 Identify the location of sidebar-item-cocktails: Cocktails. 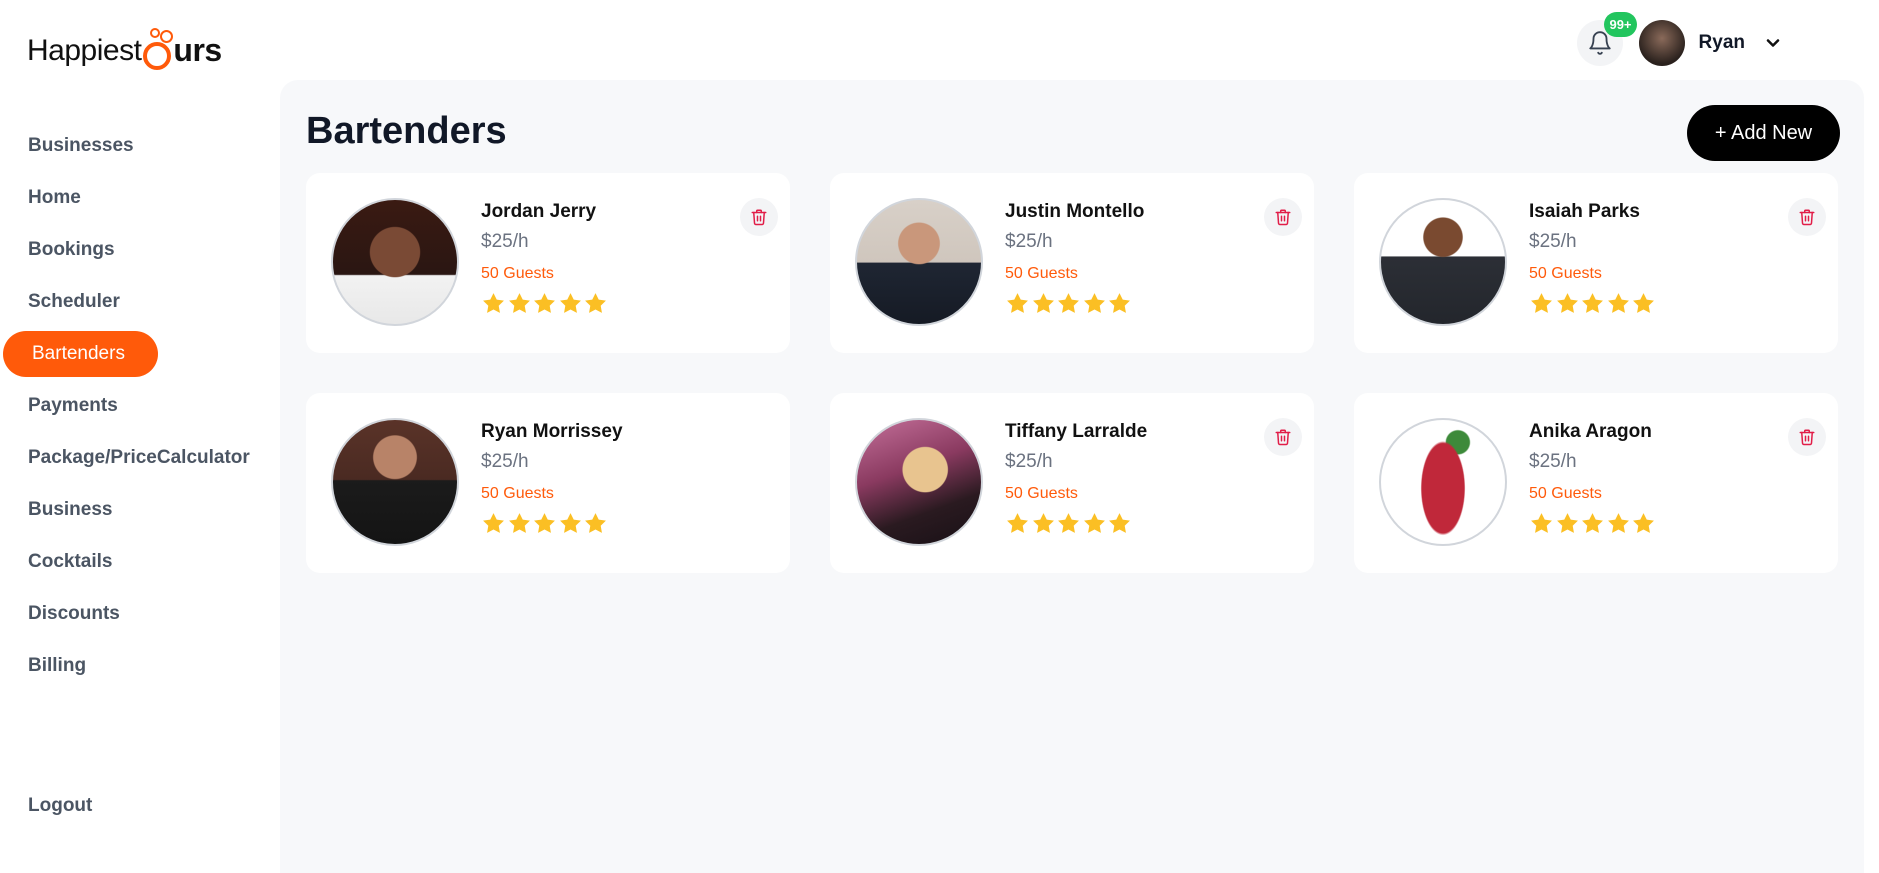
(140, 562).